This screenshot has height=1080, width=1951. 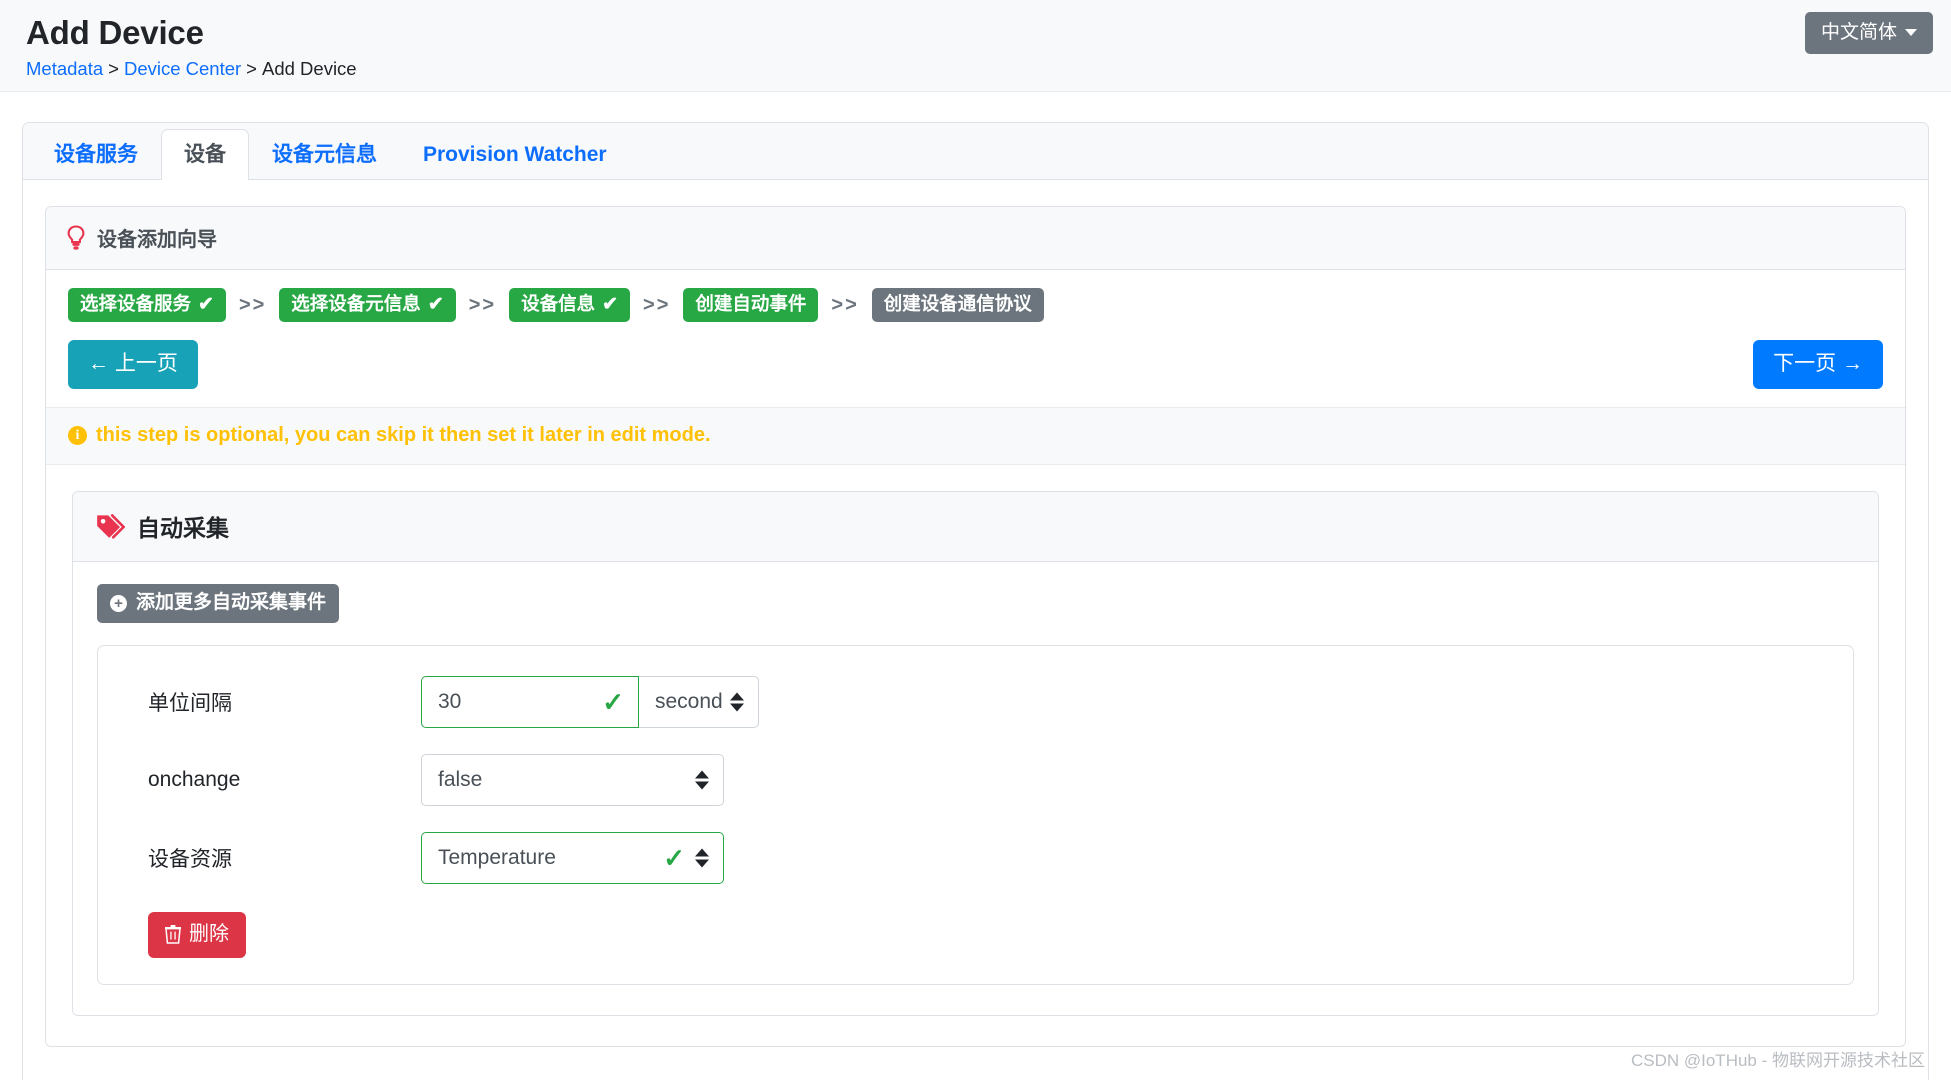 What do you see at coordinates (194, 779) in the screenshot?
I see `field-label-onchange: onchange` at bounding box center [194, 779].